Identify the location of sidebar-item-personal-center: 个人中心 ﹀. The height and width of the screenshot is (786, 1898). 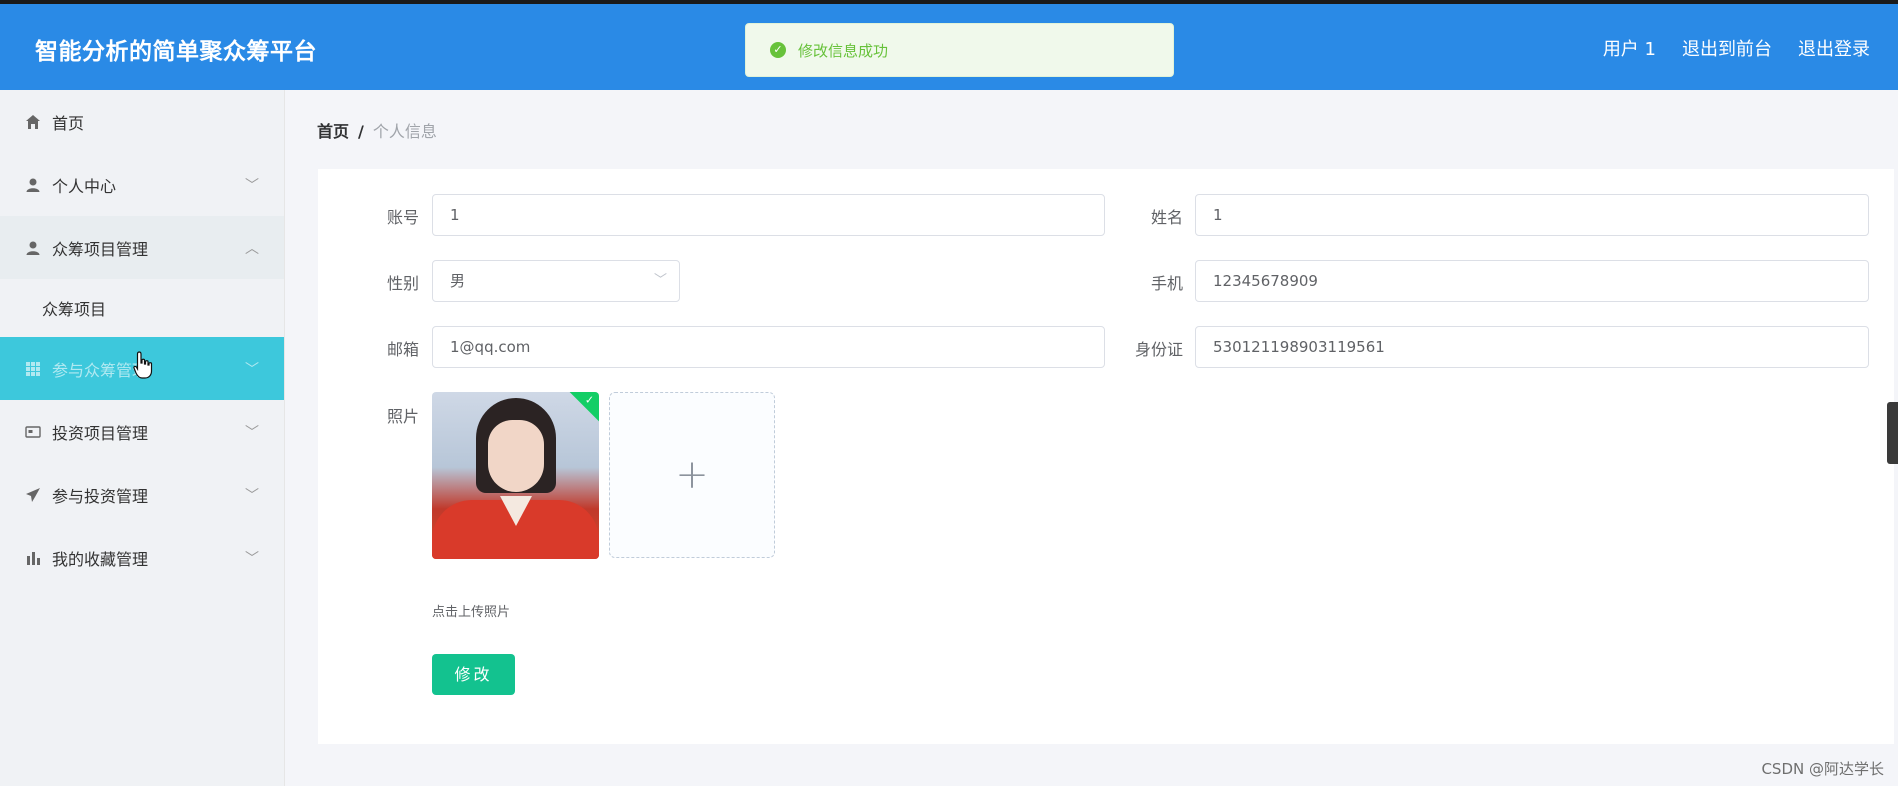
(142, 184).